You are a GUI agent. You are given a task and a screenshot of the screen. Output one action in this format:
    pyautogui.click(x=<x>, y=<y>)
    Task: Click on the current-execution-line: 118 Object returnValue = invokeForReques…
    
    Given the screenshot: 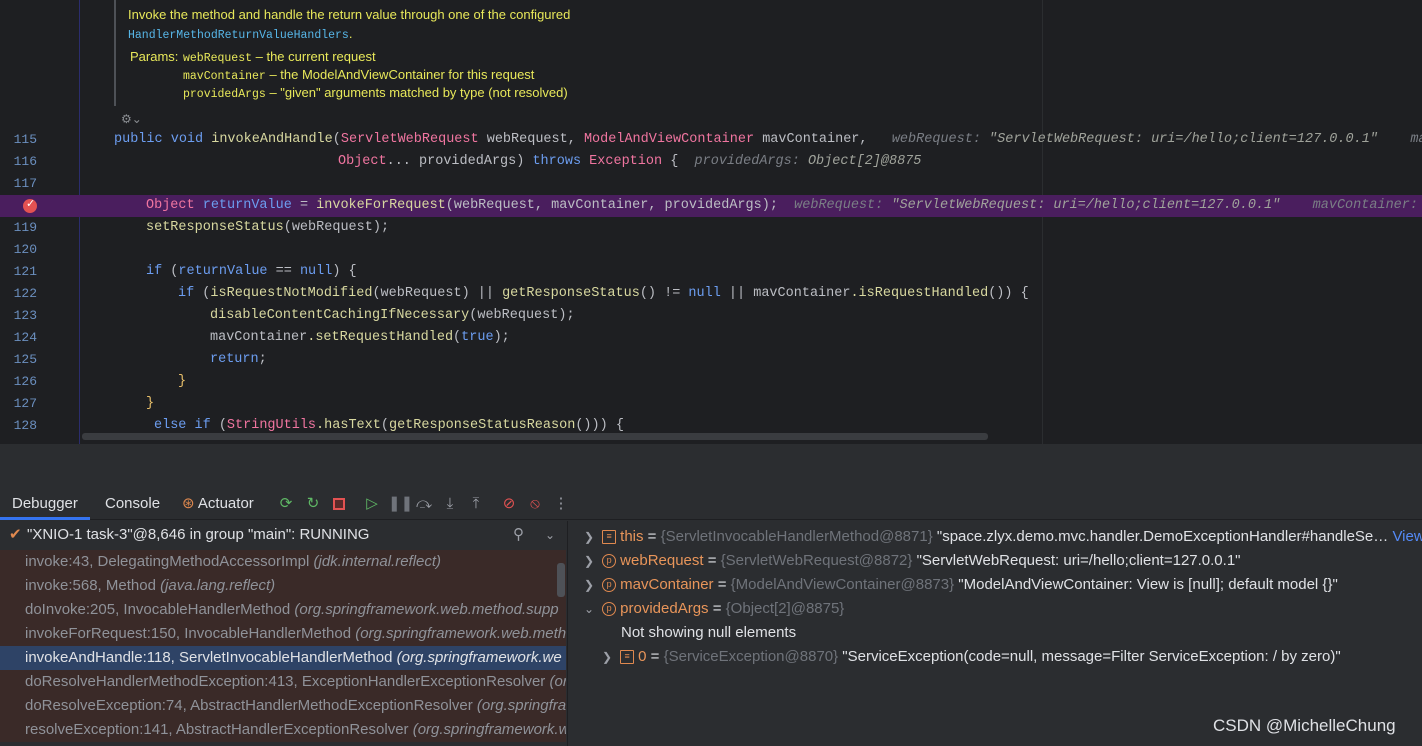 What is the action you would take?
    pyautogui.click(x=711, y=206)
    